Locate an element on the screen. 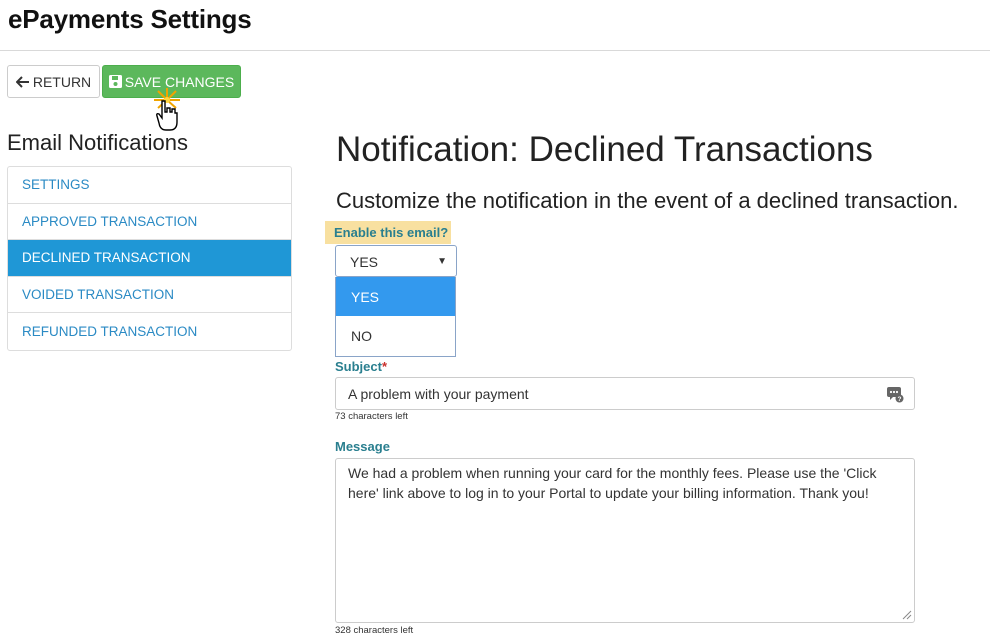 The width and height of the screenshot is (990, 638). sidebar-item-settings: SETTINGS is located at coordinates (149, 185).